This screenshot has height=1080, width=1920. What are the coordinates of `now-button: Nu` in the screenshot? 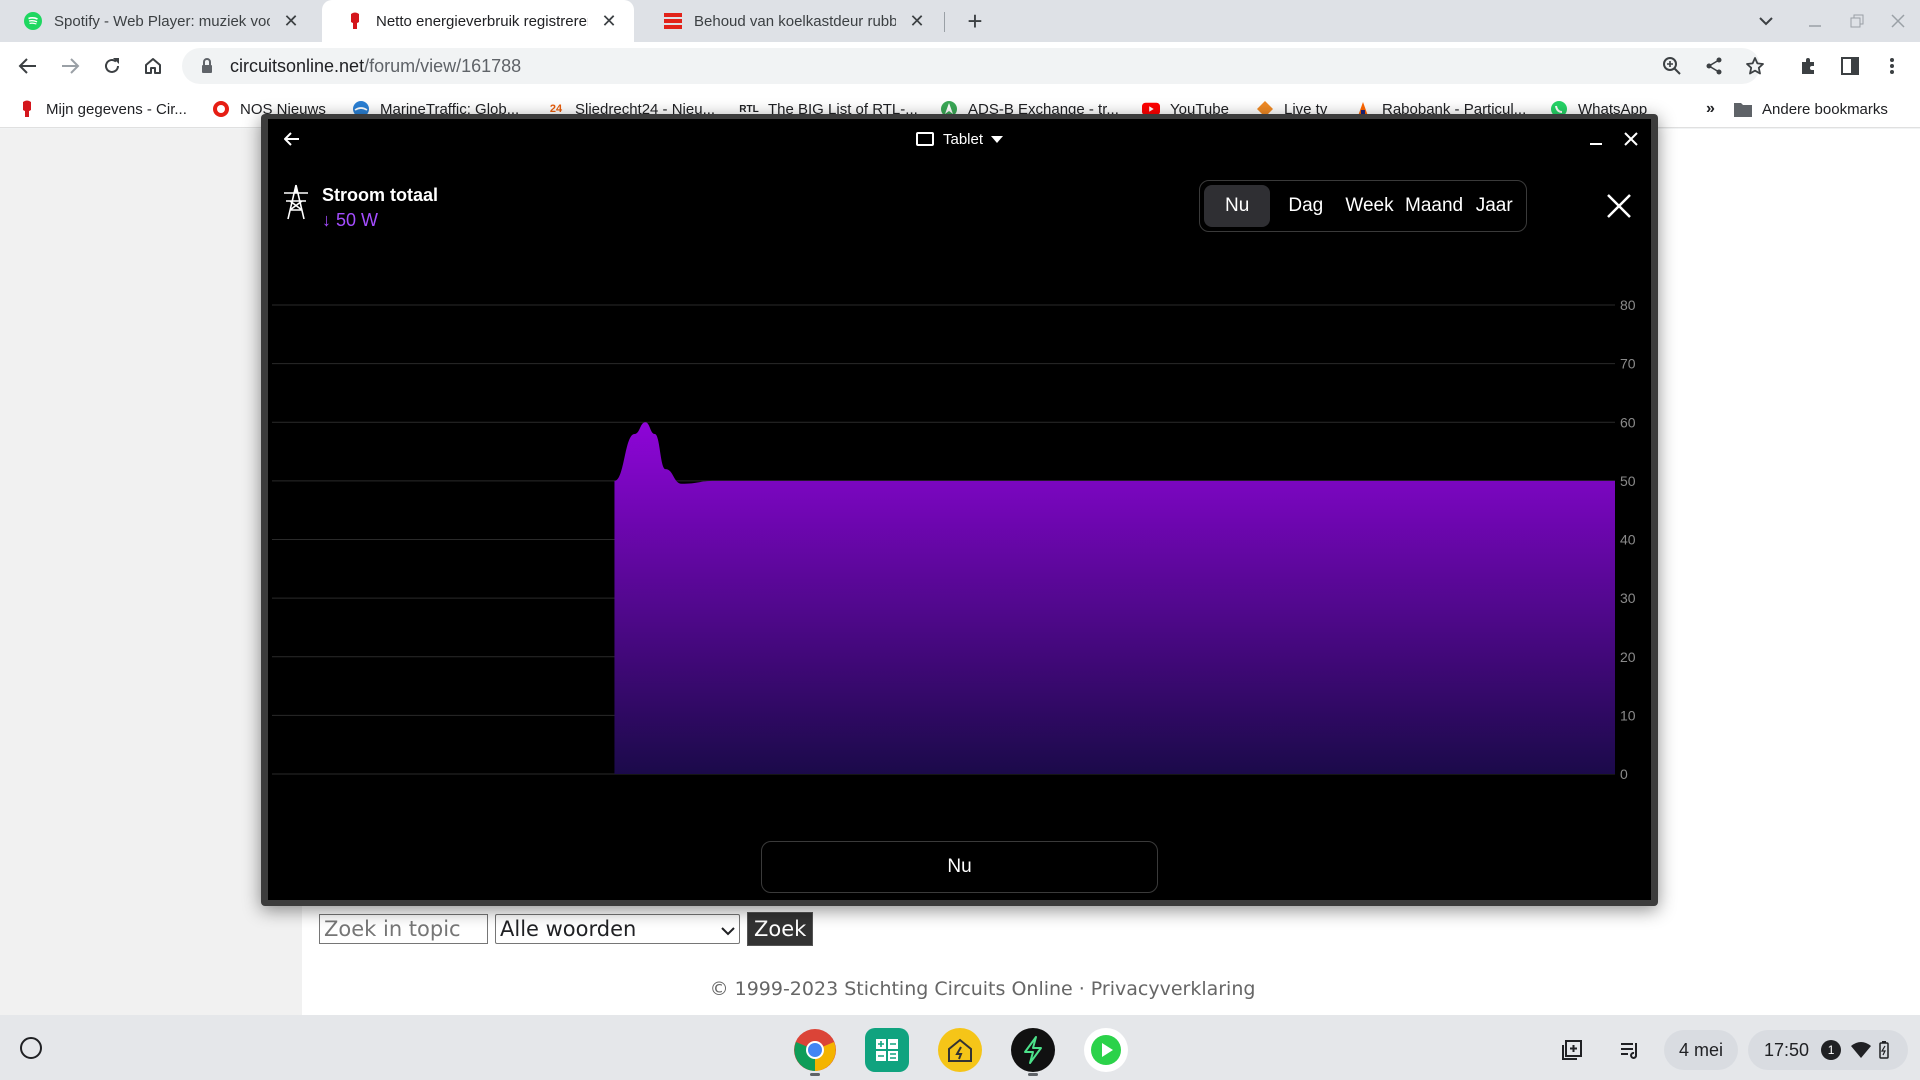 It's located at (959, 867).